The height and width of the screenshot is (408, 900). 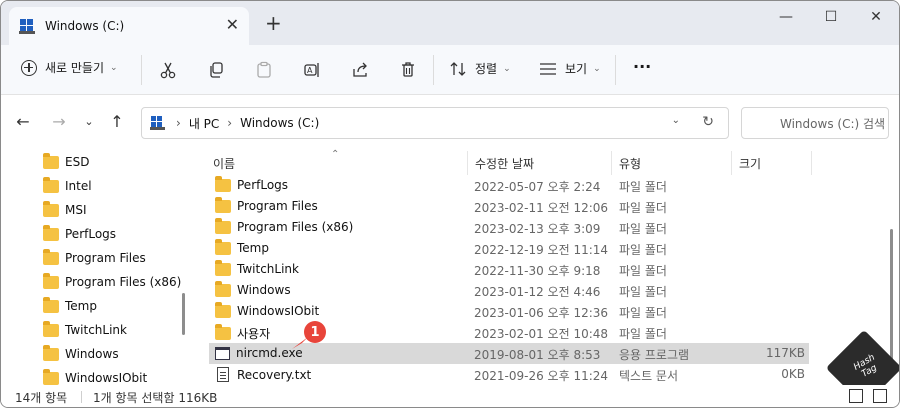 What do you see at coordinates (630, 163) in the screenshot?
I see `column-header-type: 유형` at bounding box center [630, 163].